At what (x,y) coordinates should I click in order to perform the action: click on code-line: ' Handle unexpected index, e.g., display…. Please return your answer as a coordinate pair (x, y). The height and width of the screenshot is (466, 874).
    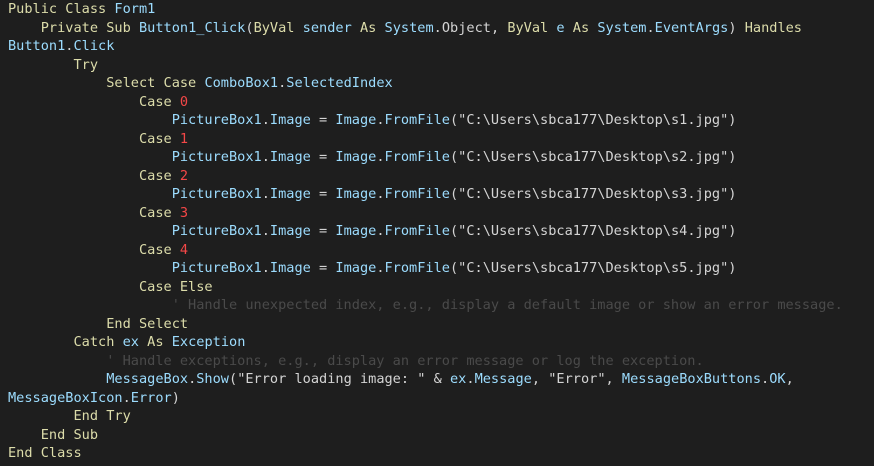
    Looking at the image, I should click on (437, 305).